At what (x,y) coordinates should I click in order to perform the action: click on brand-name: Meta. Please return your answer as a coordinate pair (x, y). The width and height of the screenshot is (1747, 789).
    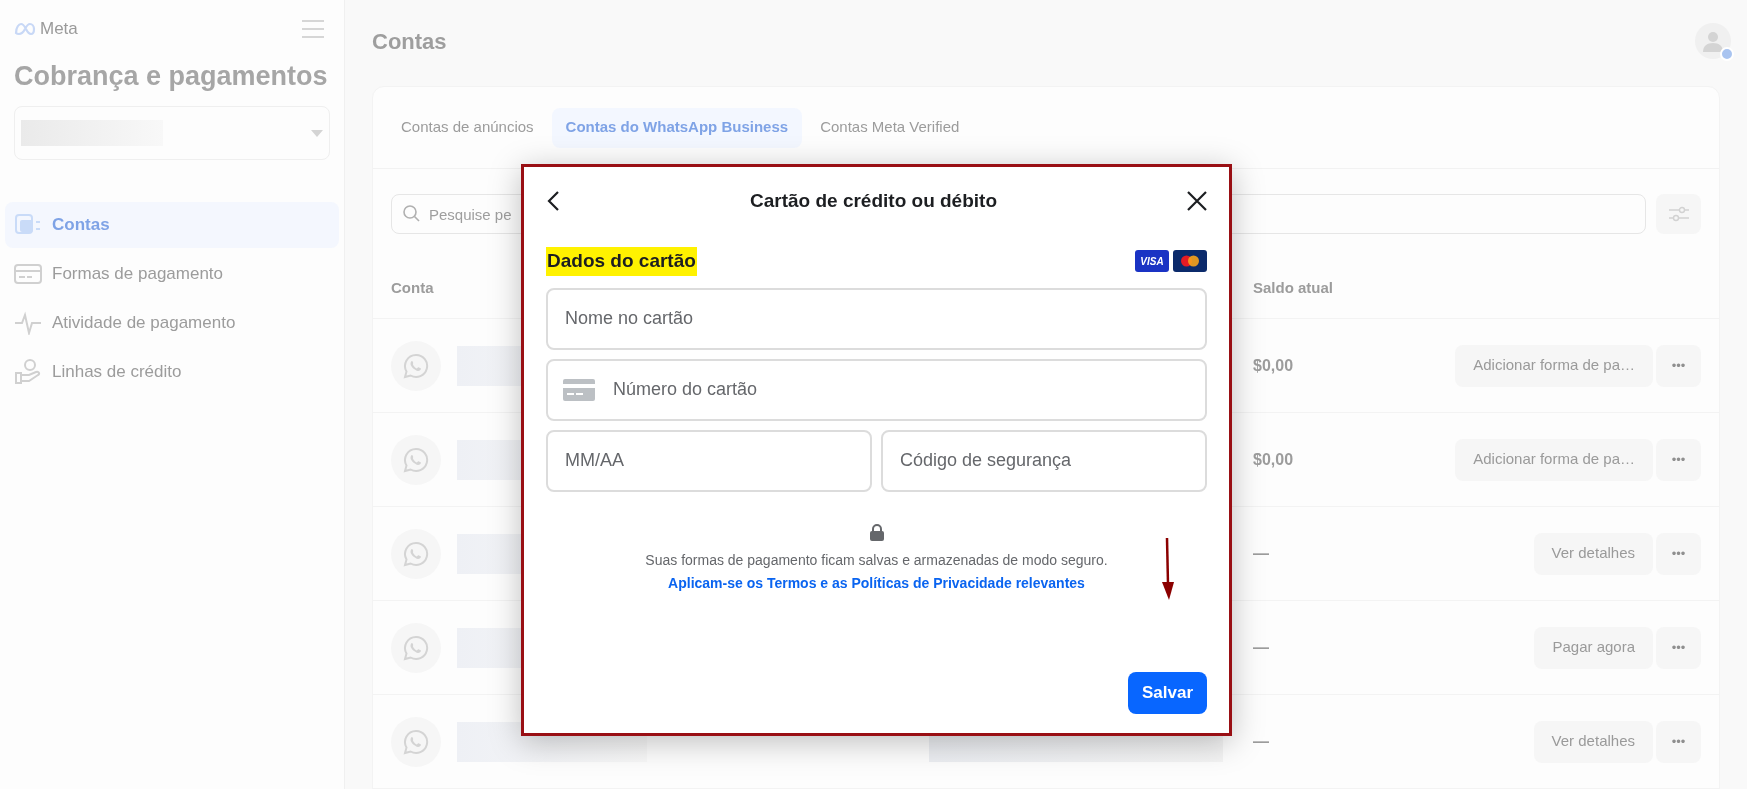
    Looking at the image, I should click on (59, 29).